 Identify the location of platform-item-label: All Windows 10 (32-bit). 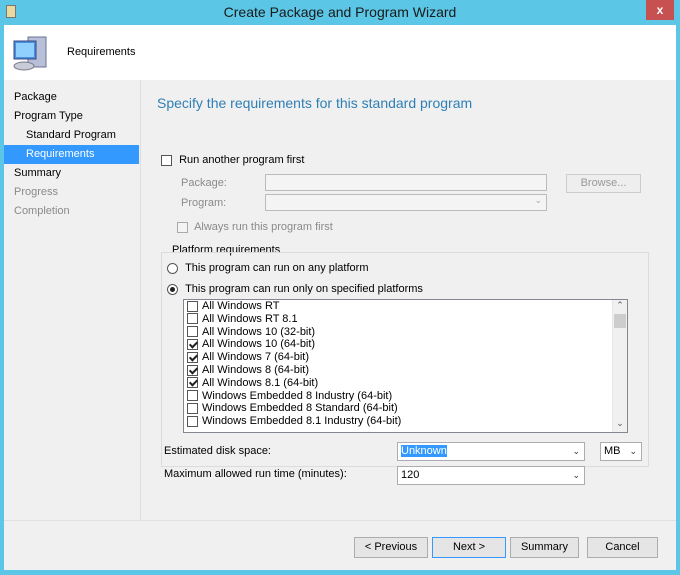
(259, 331).